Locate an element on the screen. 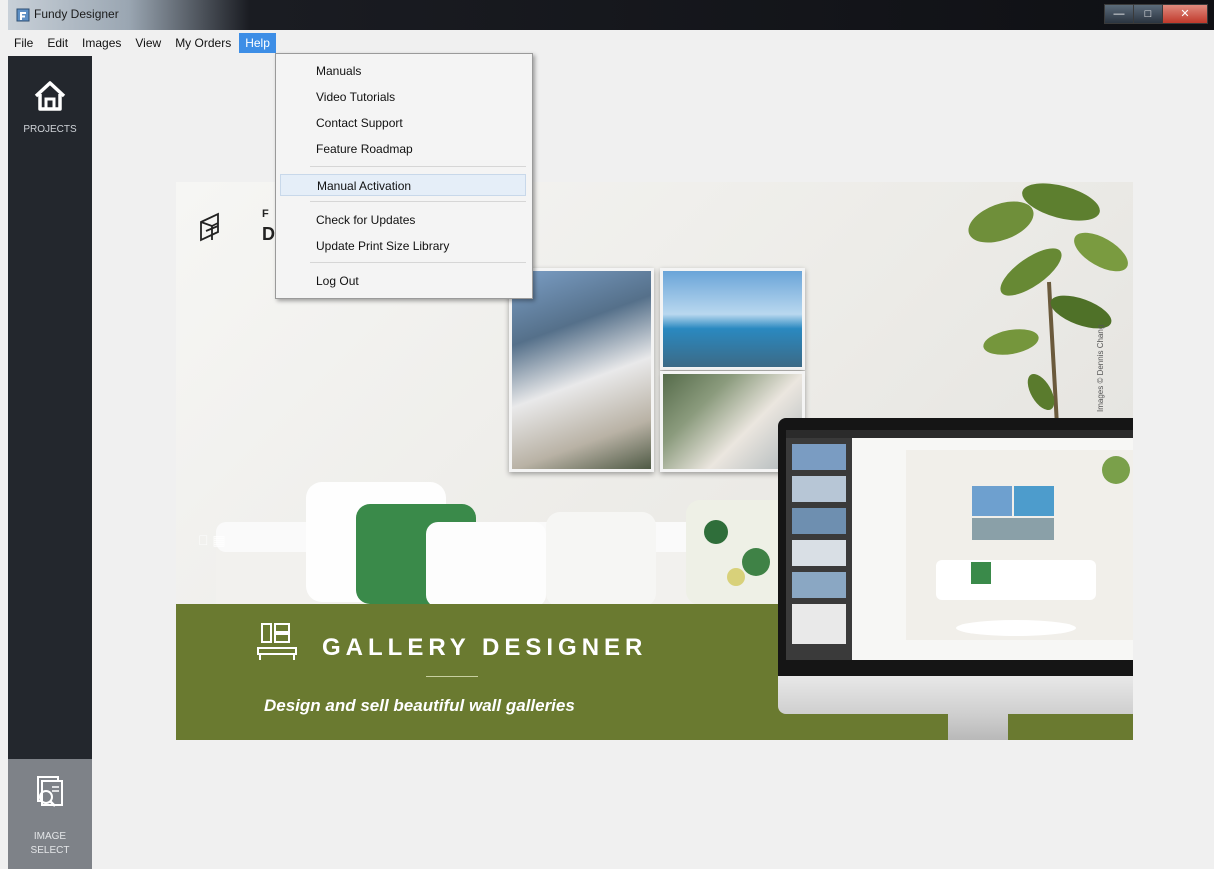 The image size is (1214, 869). menu-item-manual-activation: Manual Activation is located at coordinates (403, 185).